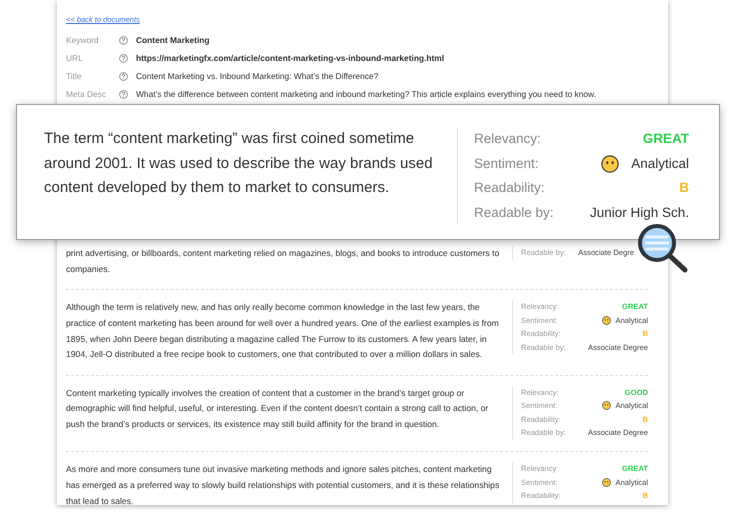  What do you see at coordinates (514, 213) in the screenshot?
I see `metric-label: Readable by:` at bounding box center [514, 213].